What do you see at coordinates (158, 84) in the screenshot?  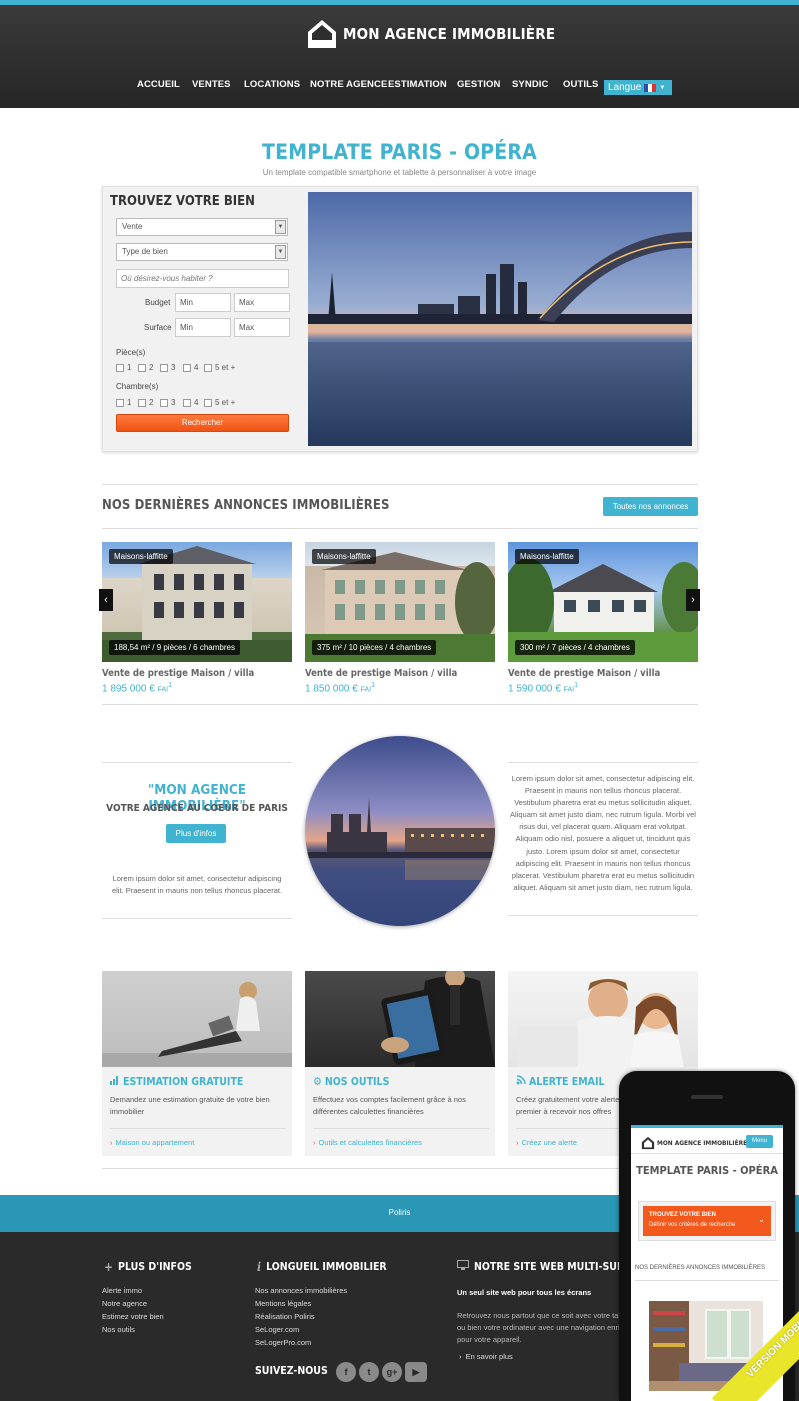 I see `nav-accueil: ACCUEIL` at bounding box center [158, 84].